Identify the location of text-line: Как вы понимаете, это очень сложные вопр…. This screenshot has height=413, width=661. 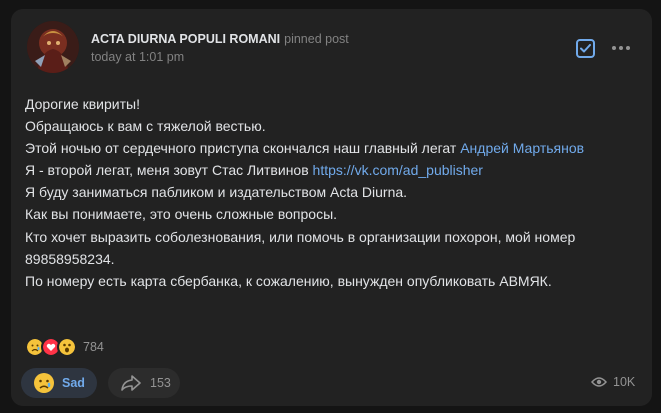
(181, 214).